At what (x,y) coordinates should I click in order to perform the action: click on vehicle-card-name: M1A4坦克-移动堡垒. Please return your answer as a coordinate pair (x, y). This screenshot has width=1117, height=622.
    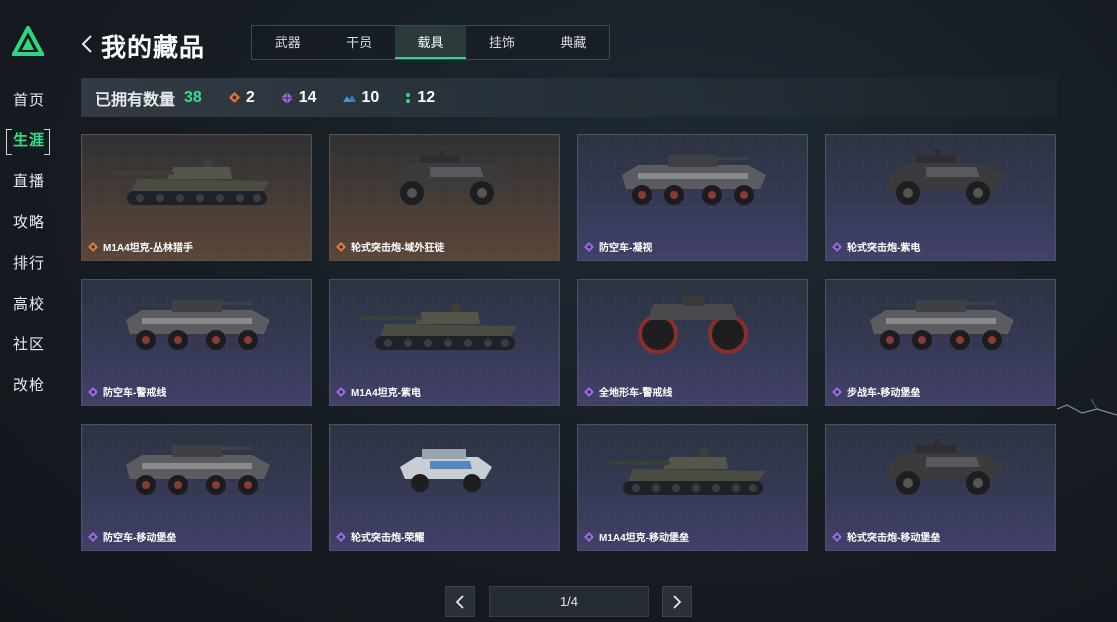
    Looking at the image, I should click on (644, 538).